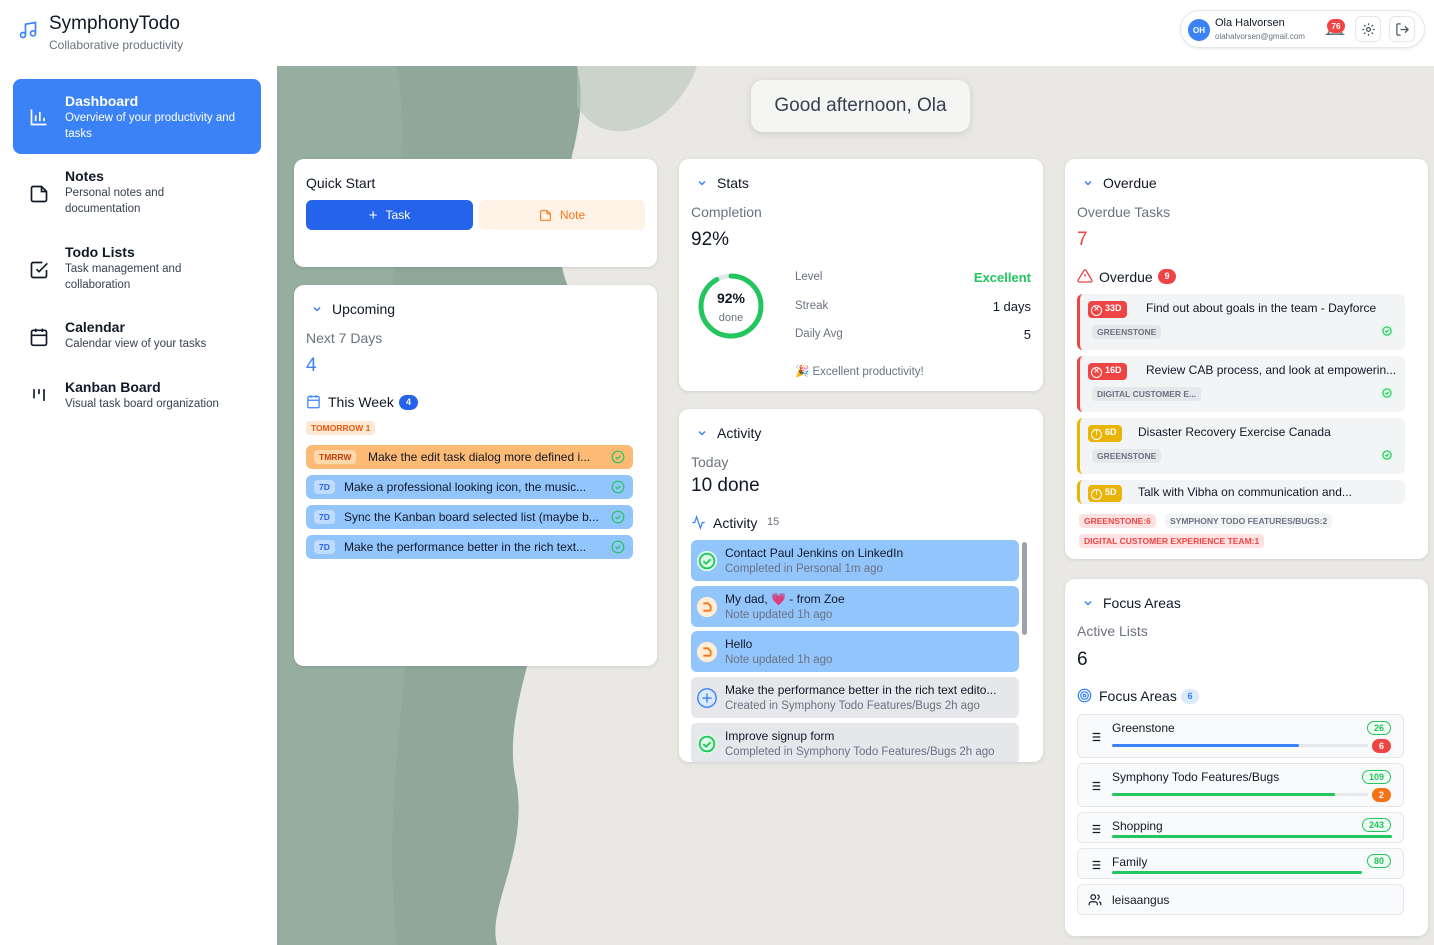 This screenshot has width=1434, height=945. Describe the element at coordinates (562, 215) in the screenshot. I see `new-note-button: Note` at that location.